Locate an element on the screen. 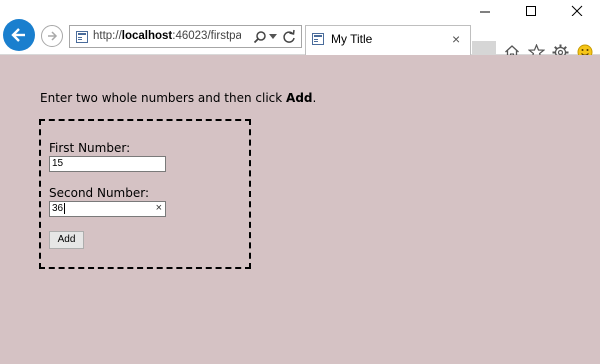 The width and height of the screenshot is (600, 364). dropdown-icon is located at coordinates (273, 36).